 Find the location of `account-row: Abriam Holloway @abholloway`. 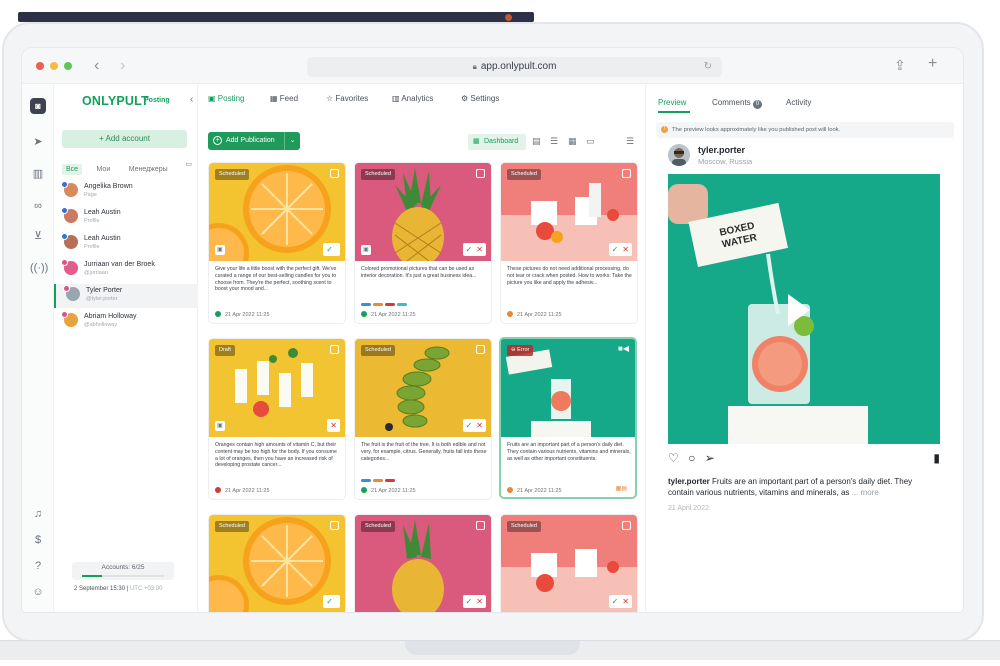

account-row: Abriam Holloway @abholloway is located at coordinates (126, 322).